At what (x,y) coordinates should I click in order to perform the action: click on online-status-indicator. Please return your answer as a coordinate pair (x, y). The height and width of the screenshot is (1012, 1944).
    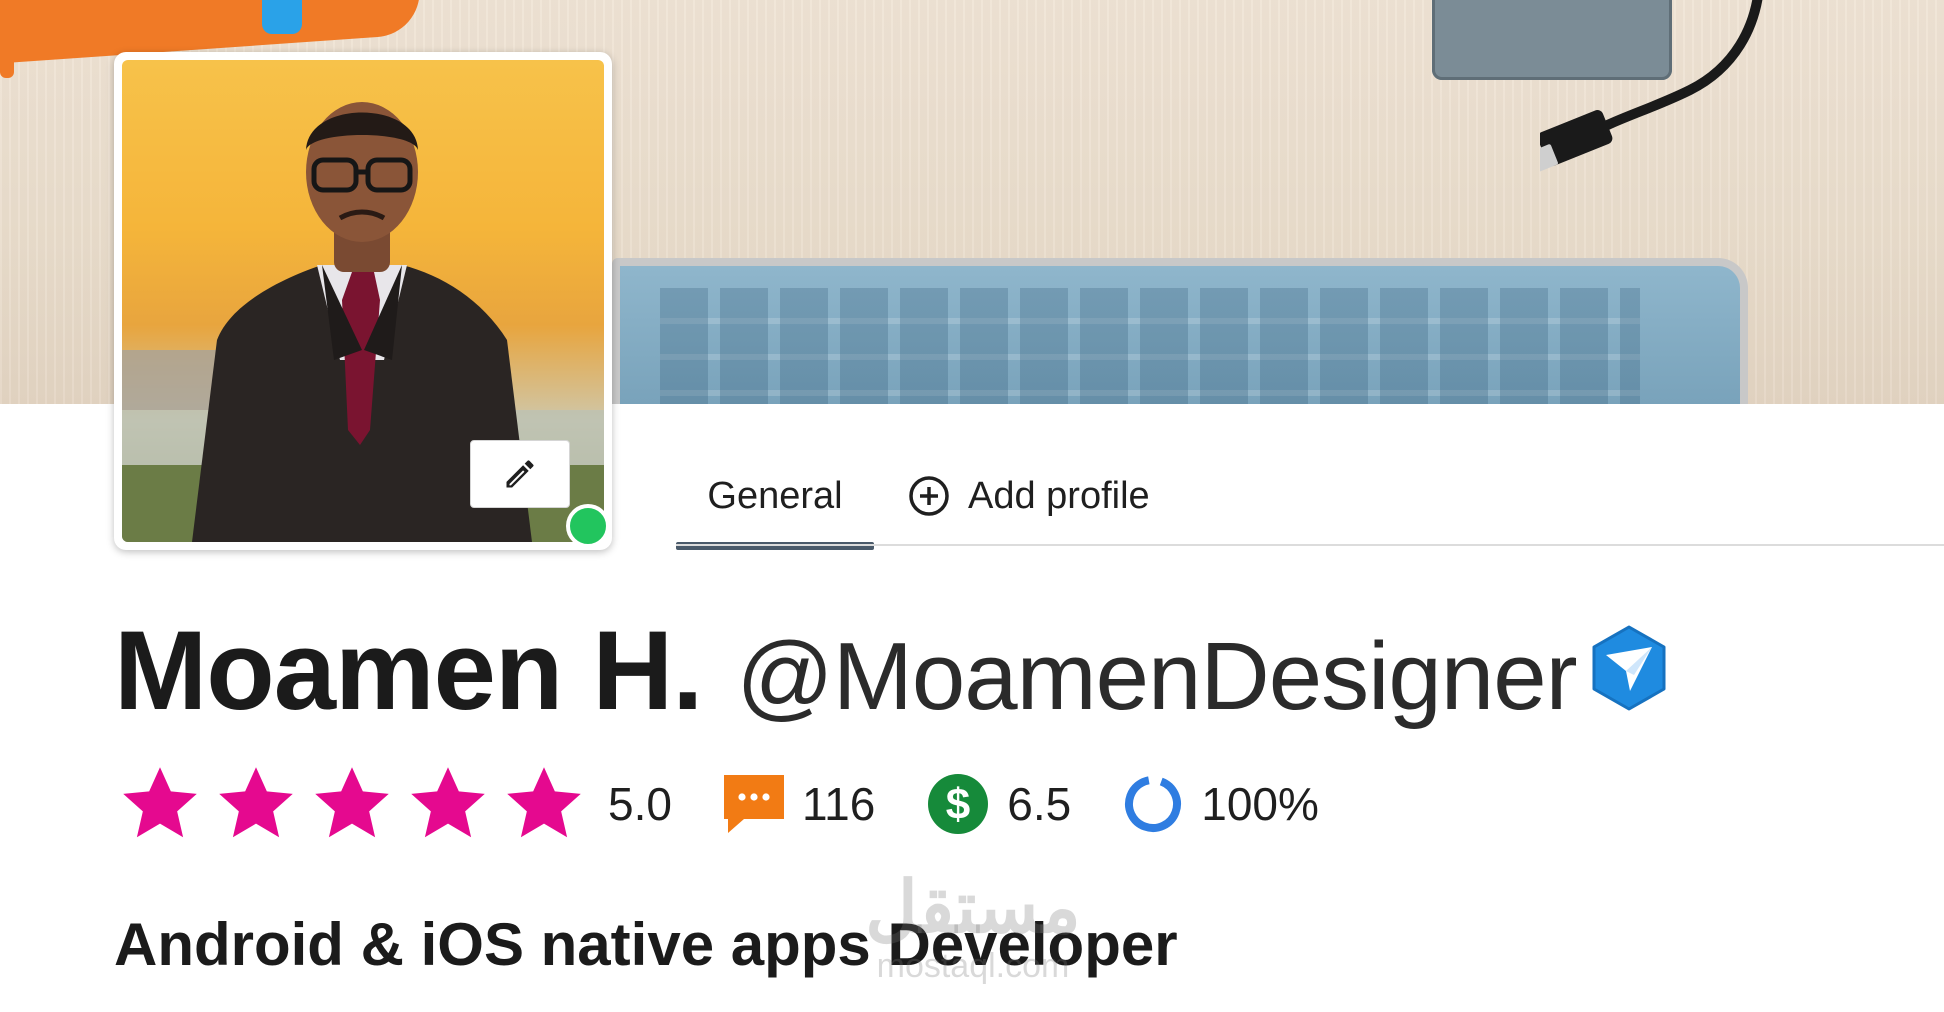
    Looking at the image, I should click on (588, 526).